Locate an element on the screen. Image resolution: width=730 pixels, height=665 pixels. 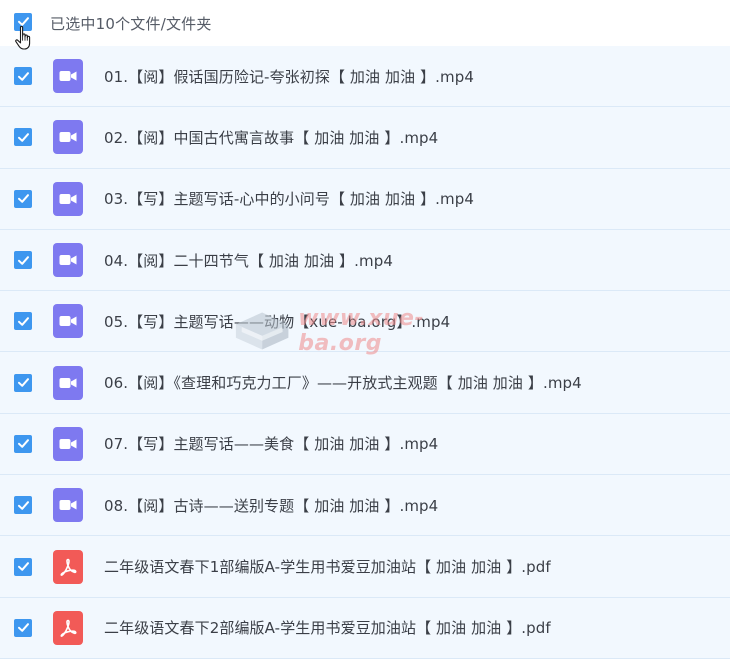
file-name: 04.【阅】二十四节气【 加油 加油 】.mp4 is located at coordinates (248, 260).